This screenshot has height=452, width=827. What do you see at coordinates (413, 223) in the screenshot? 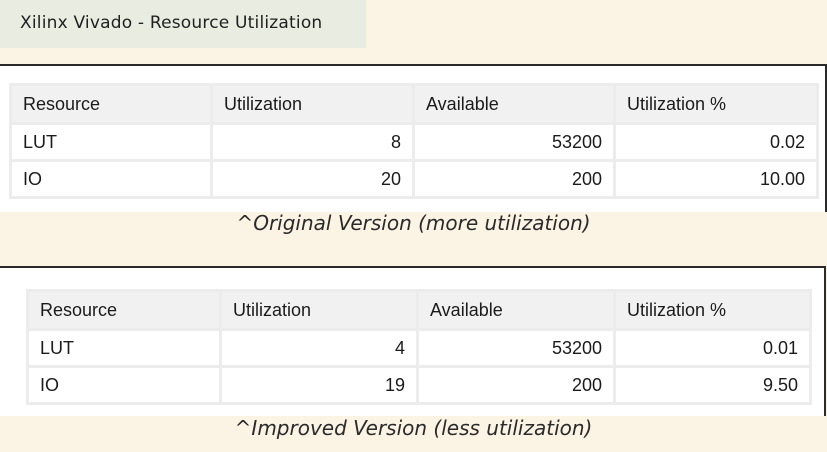
I see `original-version-caption: ^Original Version (more utilization)` at bounding box center [413, 223].